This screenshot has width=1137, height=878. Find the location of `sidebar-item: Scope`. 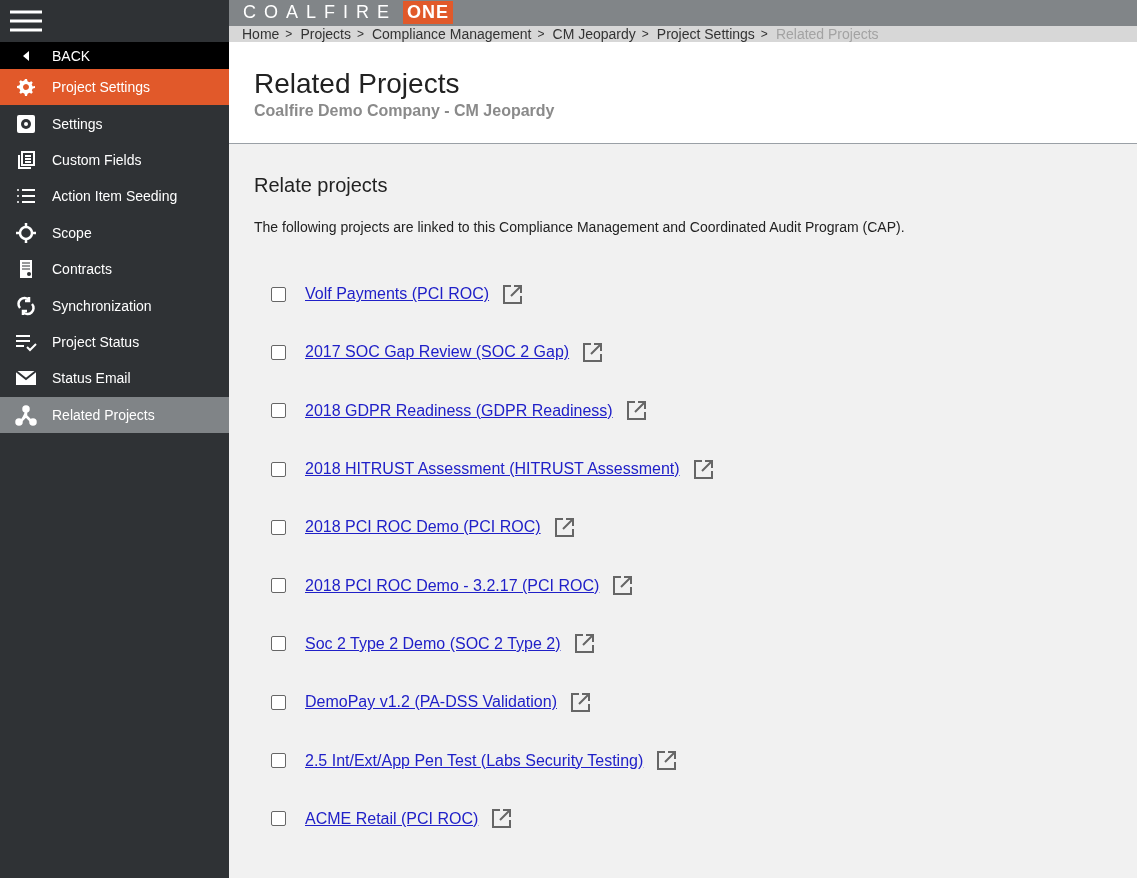

sidebar-item: Scope is located at coordinates (114, 232).